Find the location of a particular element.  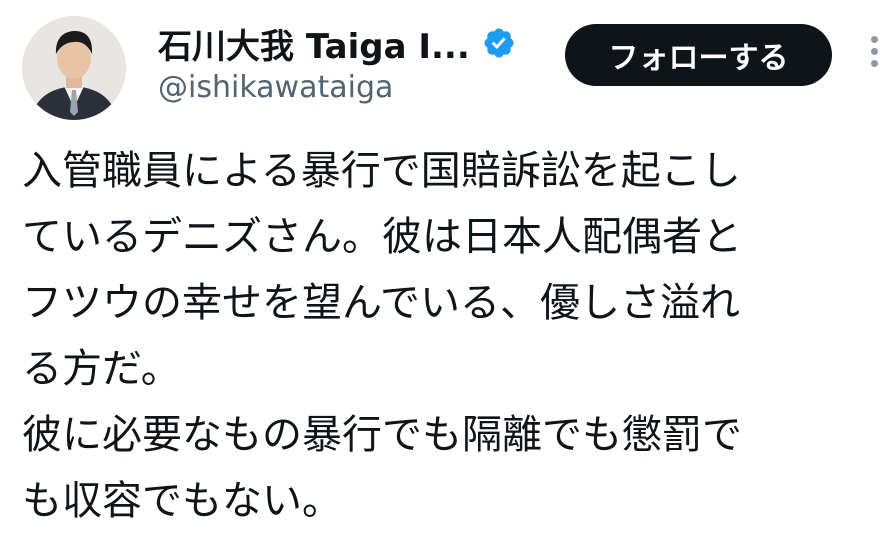

author-handle: @ishikawataiga is located at coordinates (275, 87).